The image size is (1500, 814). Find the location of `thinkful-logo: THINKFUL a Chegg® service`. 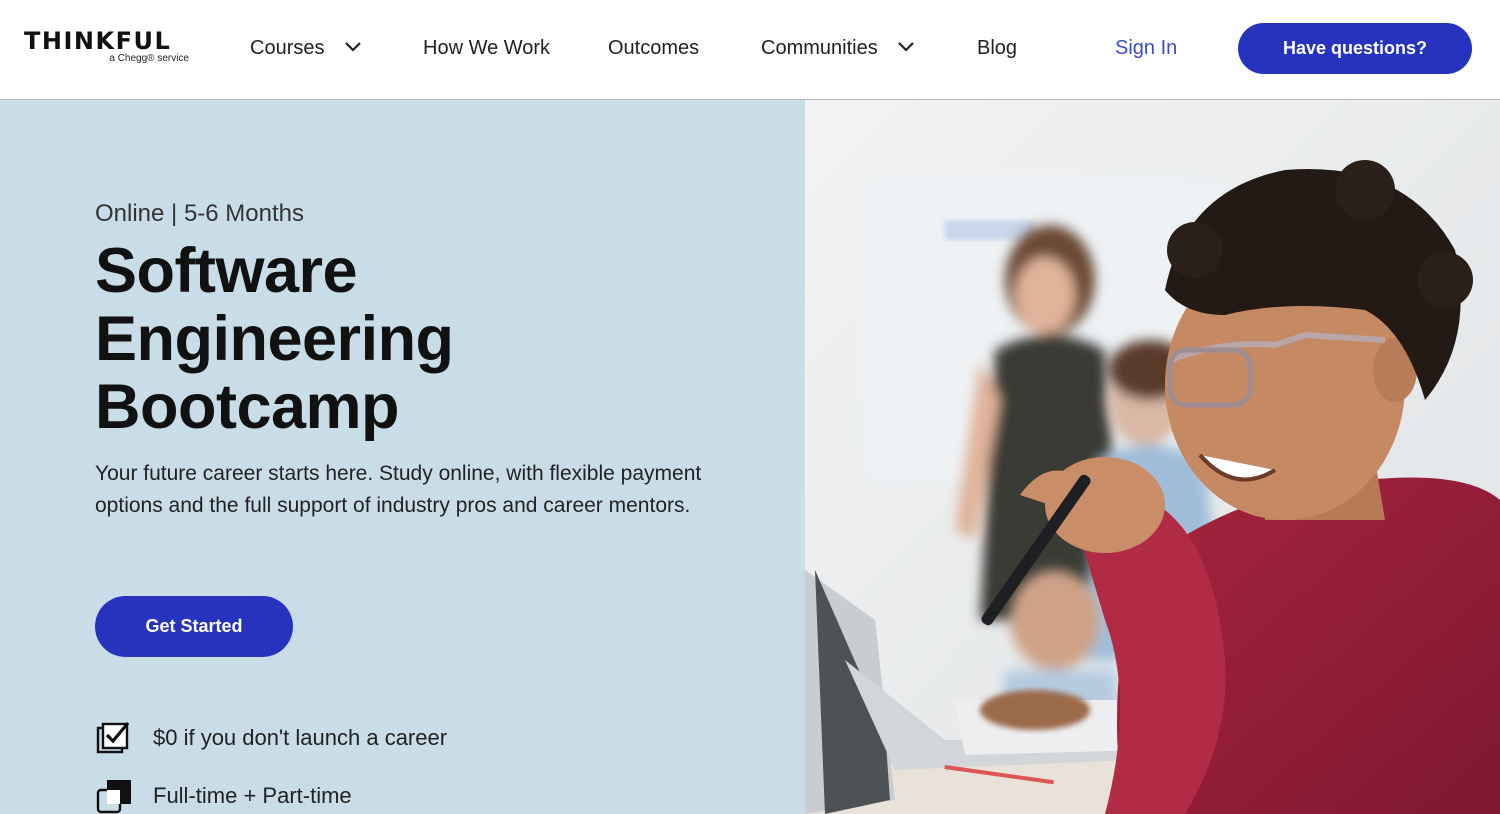

thinkful-logo: THINKFUL a Chegg® service is located at coordinates (109, 49).